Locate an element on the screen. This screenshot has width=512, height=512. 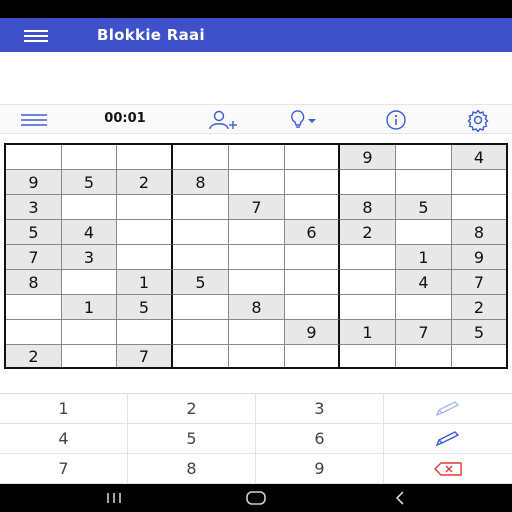
sudoku-cell-r5c5 is located at coordinates (257, 257).